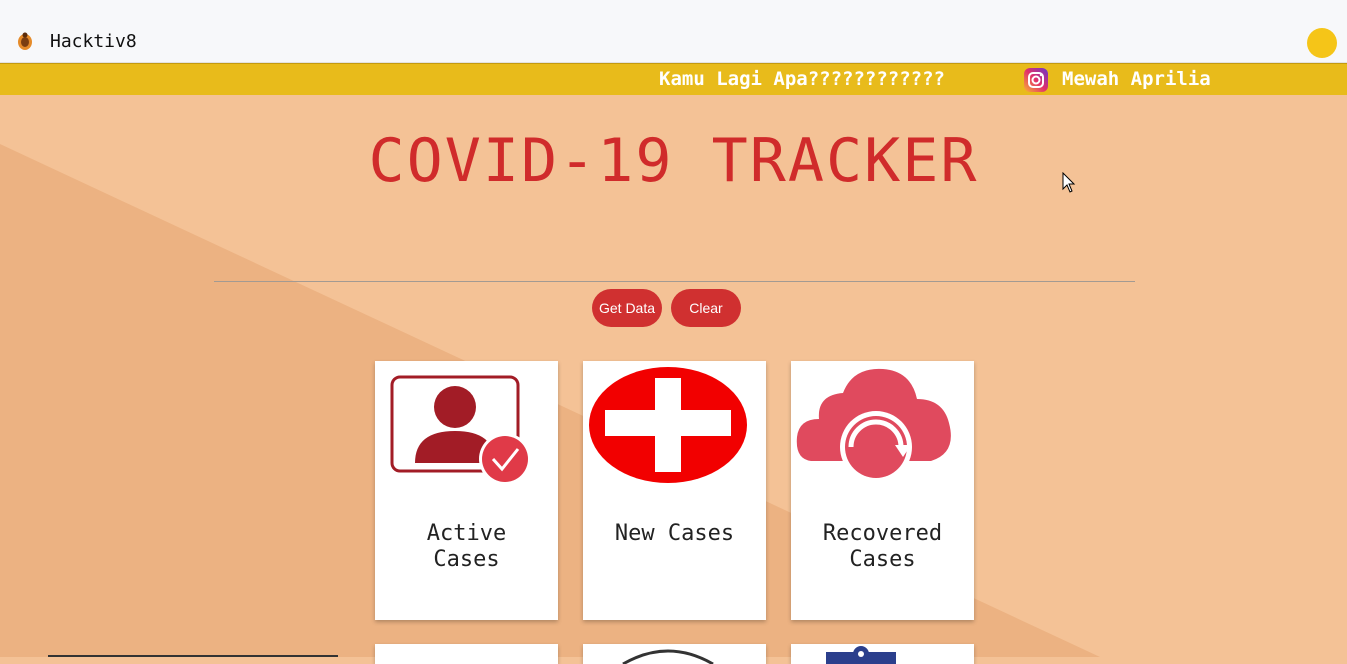 This screenshot has width=1347, height=664. I want to click on card-active-cases: Active Cases, so click(466, 490).